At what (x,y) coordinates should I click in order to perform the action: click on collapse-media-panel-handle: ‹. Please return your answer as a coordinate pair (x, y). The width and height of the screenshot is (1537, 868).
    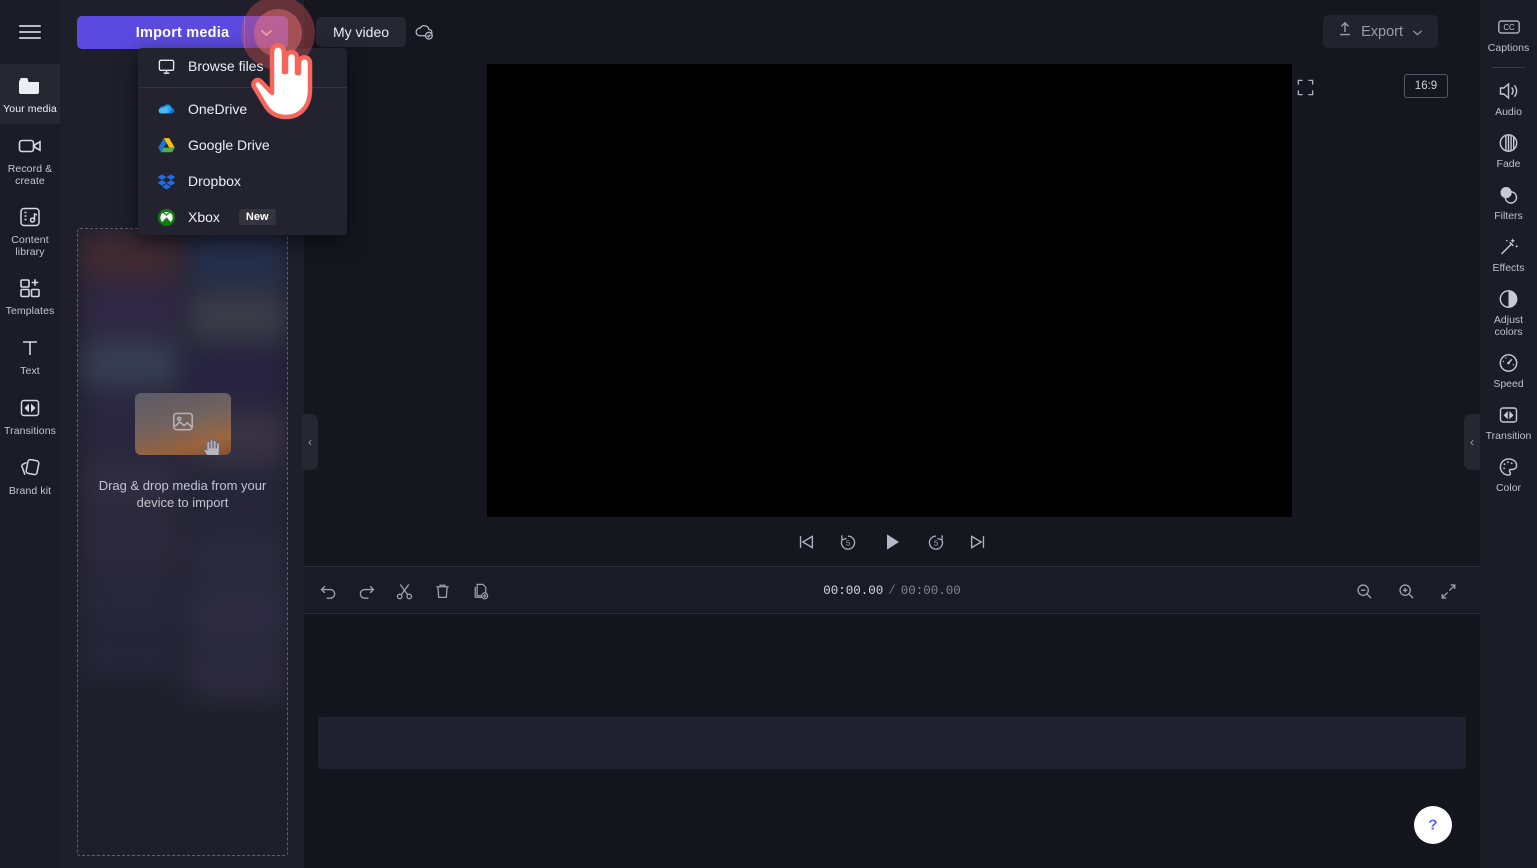
    Looking at the image, I should click on (310, 442).